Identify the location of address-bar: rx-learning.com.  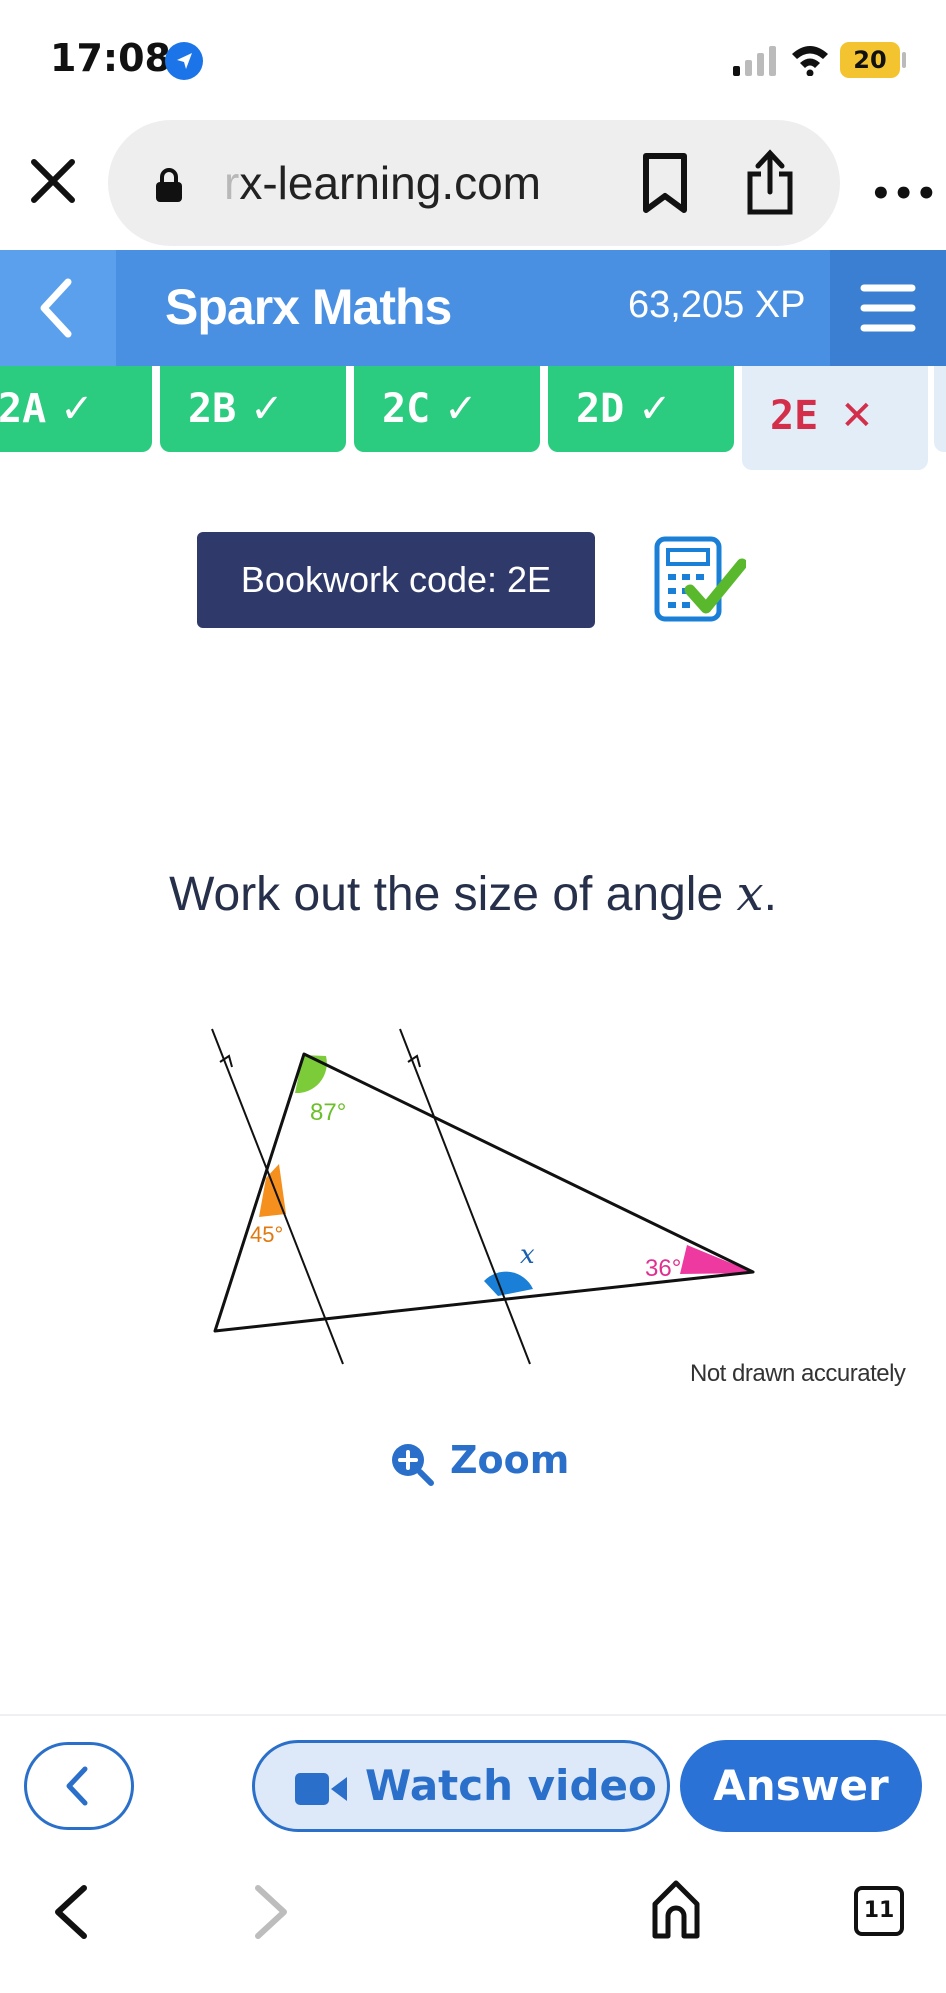
(474, 183).